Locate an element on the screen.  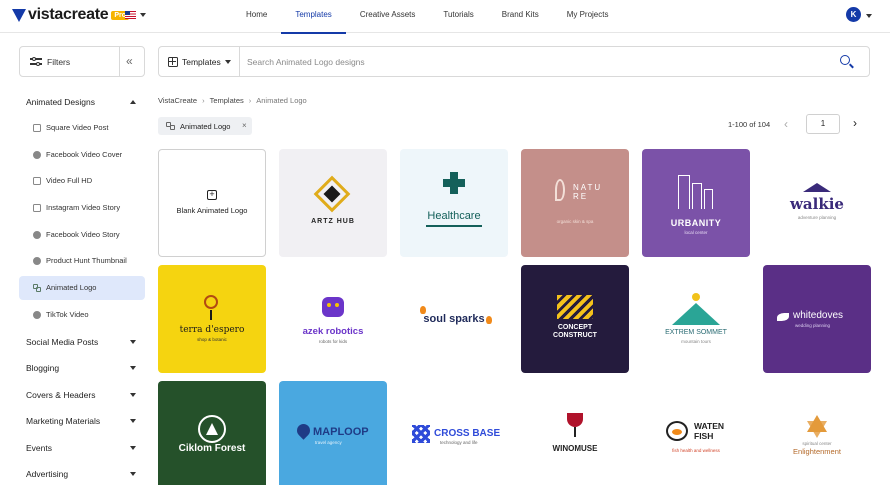
sidebar-section-blogging: Blogging is located at coordinates (82, 368).